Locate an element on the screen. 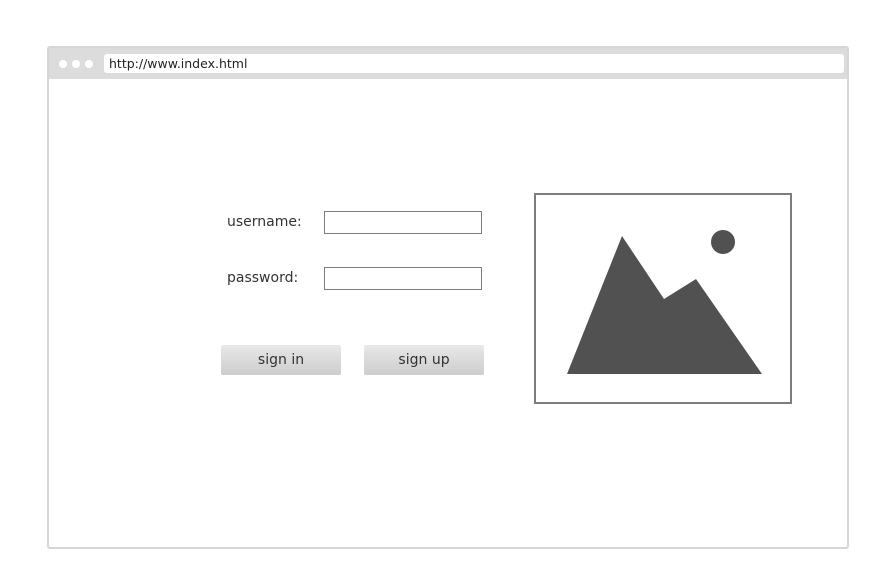 This screenshot has height=580, width=880. password-label: password: is located at coordinates (263, 278).